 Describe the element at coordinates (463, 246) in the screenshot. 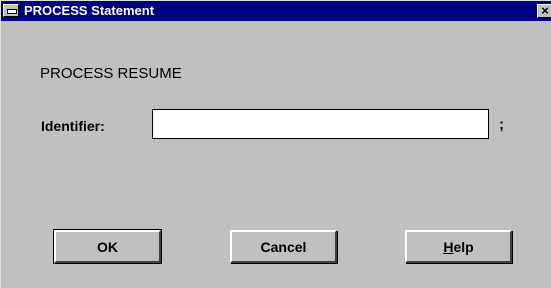

I see `help-label-rest: elp` at that location.